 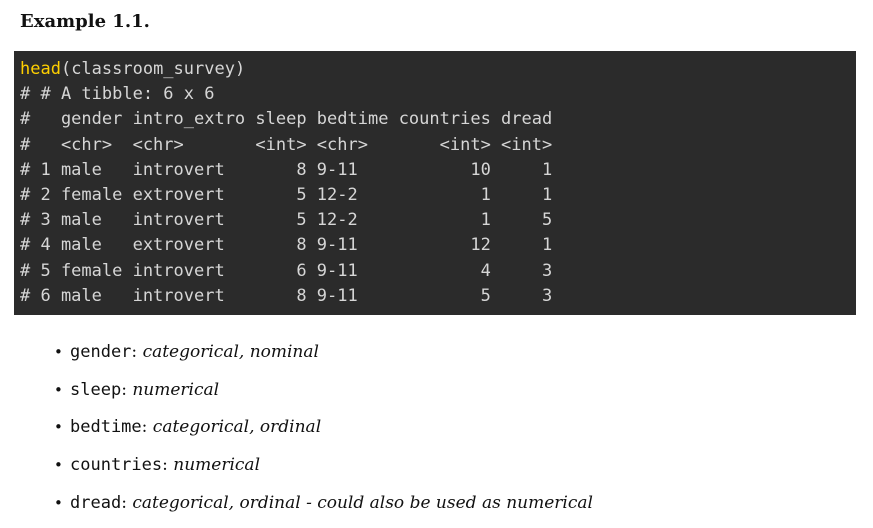 What do you see at coordinates (85, 21) in the screenshot?
I see `example-heading: Example 1.1.` at bounding box center [85, 21].